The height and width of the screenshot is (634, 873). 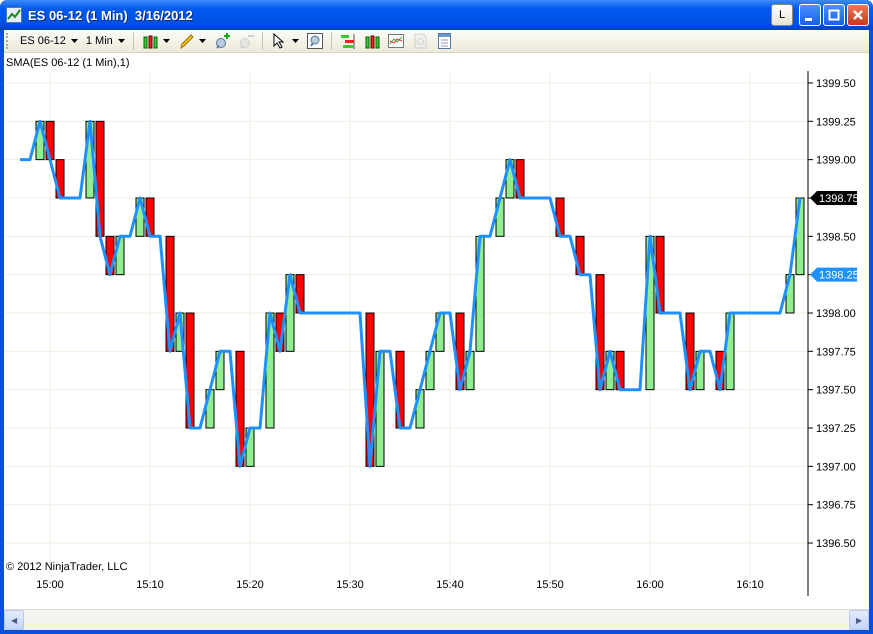 What do you see at coordinates (450, 585) in the screenshot?
I see `axis-label: 15:40` at bounding box center [450, 585].